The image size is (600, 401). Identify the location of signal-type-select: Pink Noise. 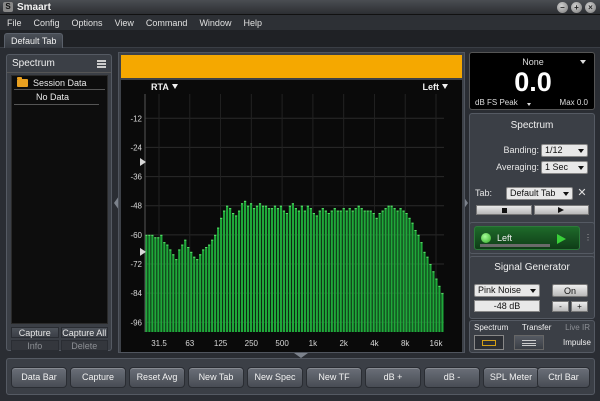
(507, 290).